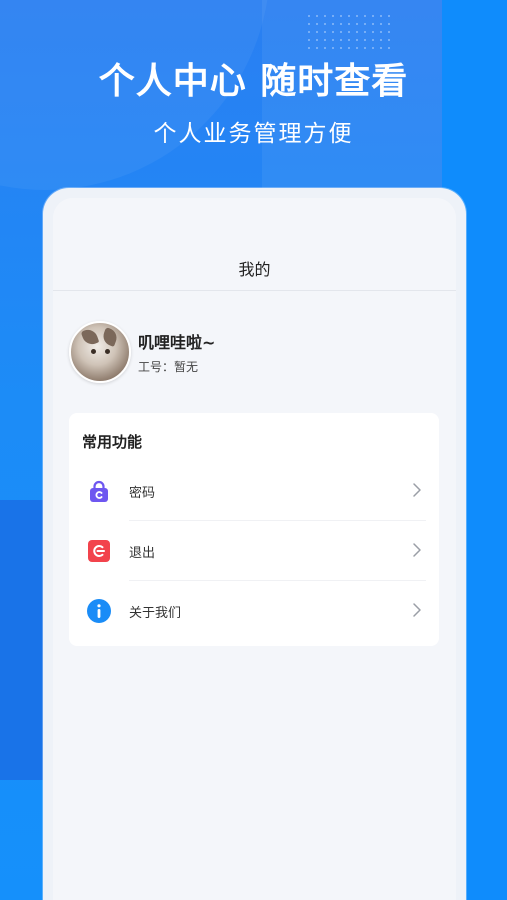 The image size is (507, 900). I want to click on menu-item-password: 密码, so click(254, 491).